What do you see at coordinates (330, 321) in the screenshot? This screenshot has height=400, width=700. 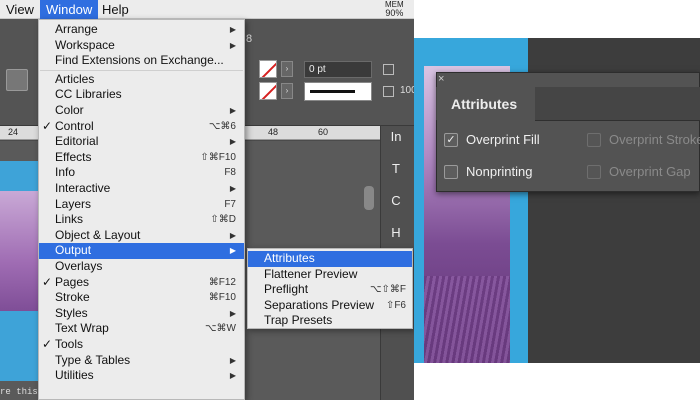 I see `submenu-item-trap-presets: Trap Presets` at bounding box center [330, 321].